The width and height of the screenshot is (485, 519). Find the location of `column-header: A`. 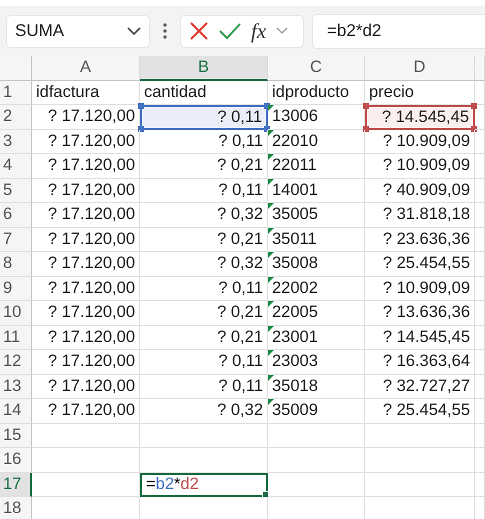

column-header: A is located at coordinates (86, 68).